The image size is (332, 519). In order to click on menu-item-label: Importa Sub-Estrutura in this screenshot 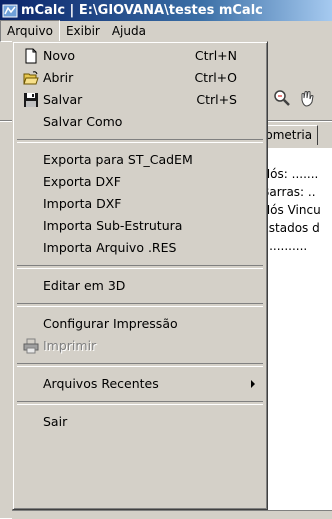, I will do `click(113, 225)`.